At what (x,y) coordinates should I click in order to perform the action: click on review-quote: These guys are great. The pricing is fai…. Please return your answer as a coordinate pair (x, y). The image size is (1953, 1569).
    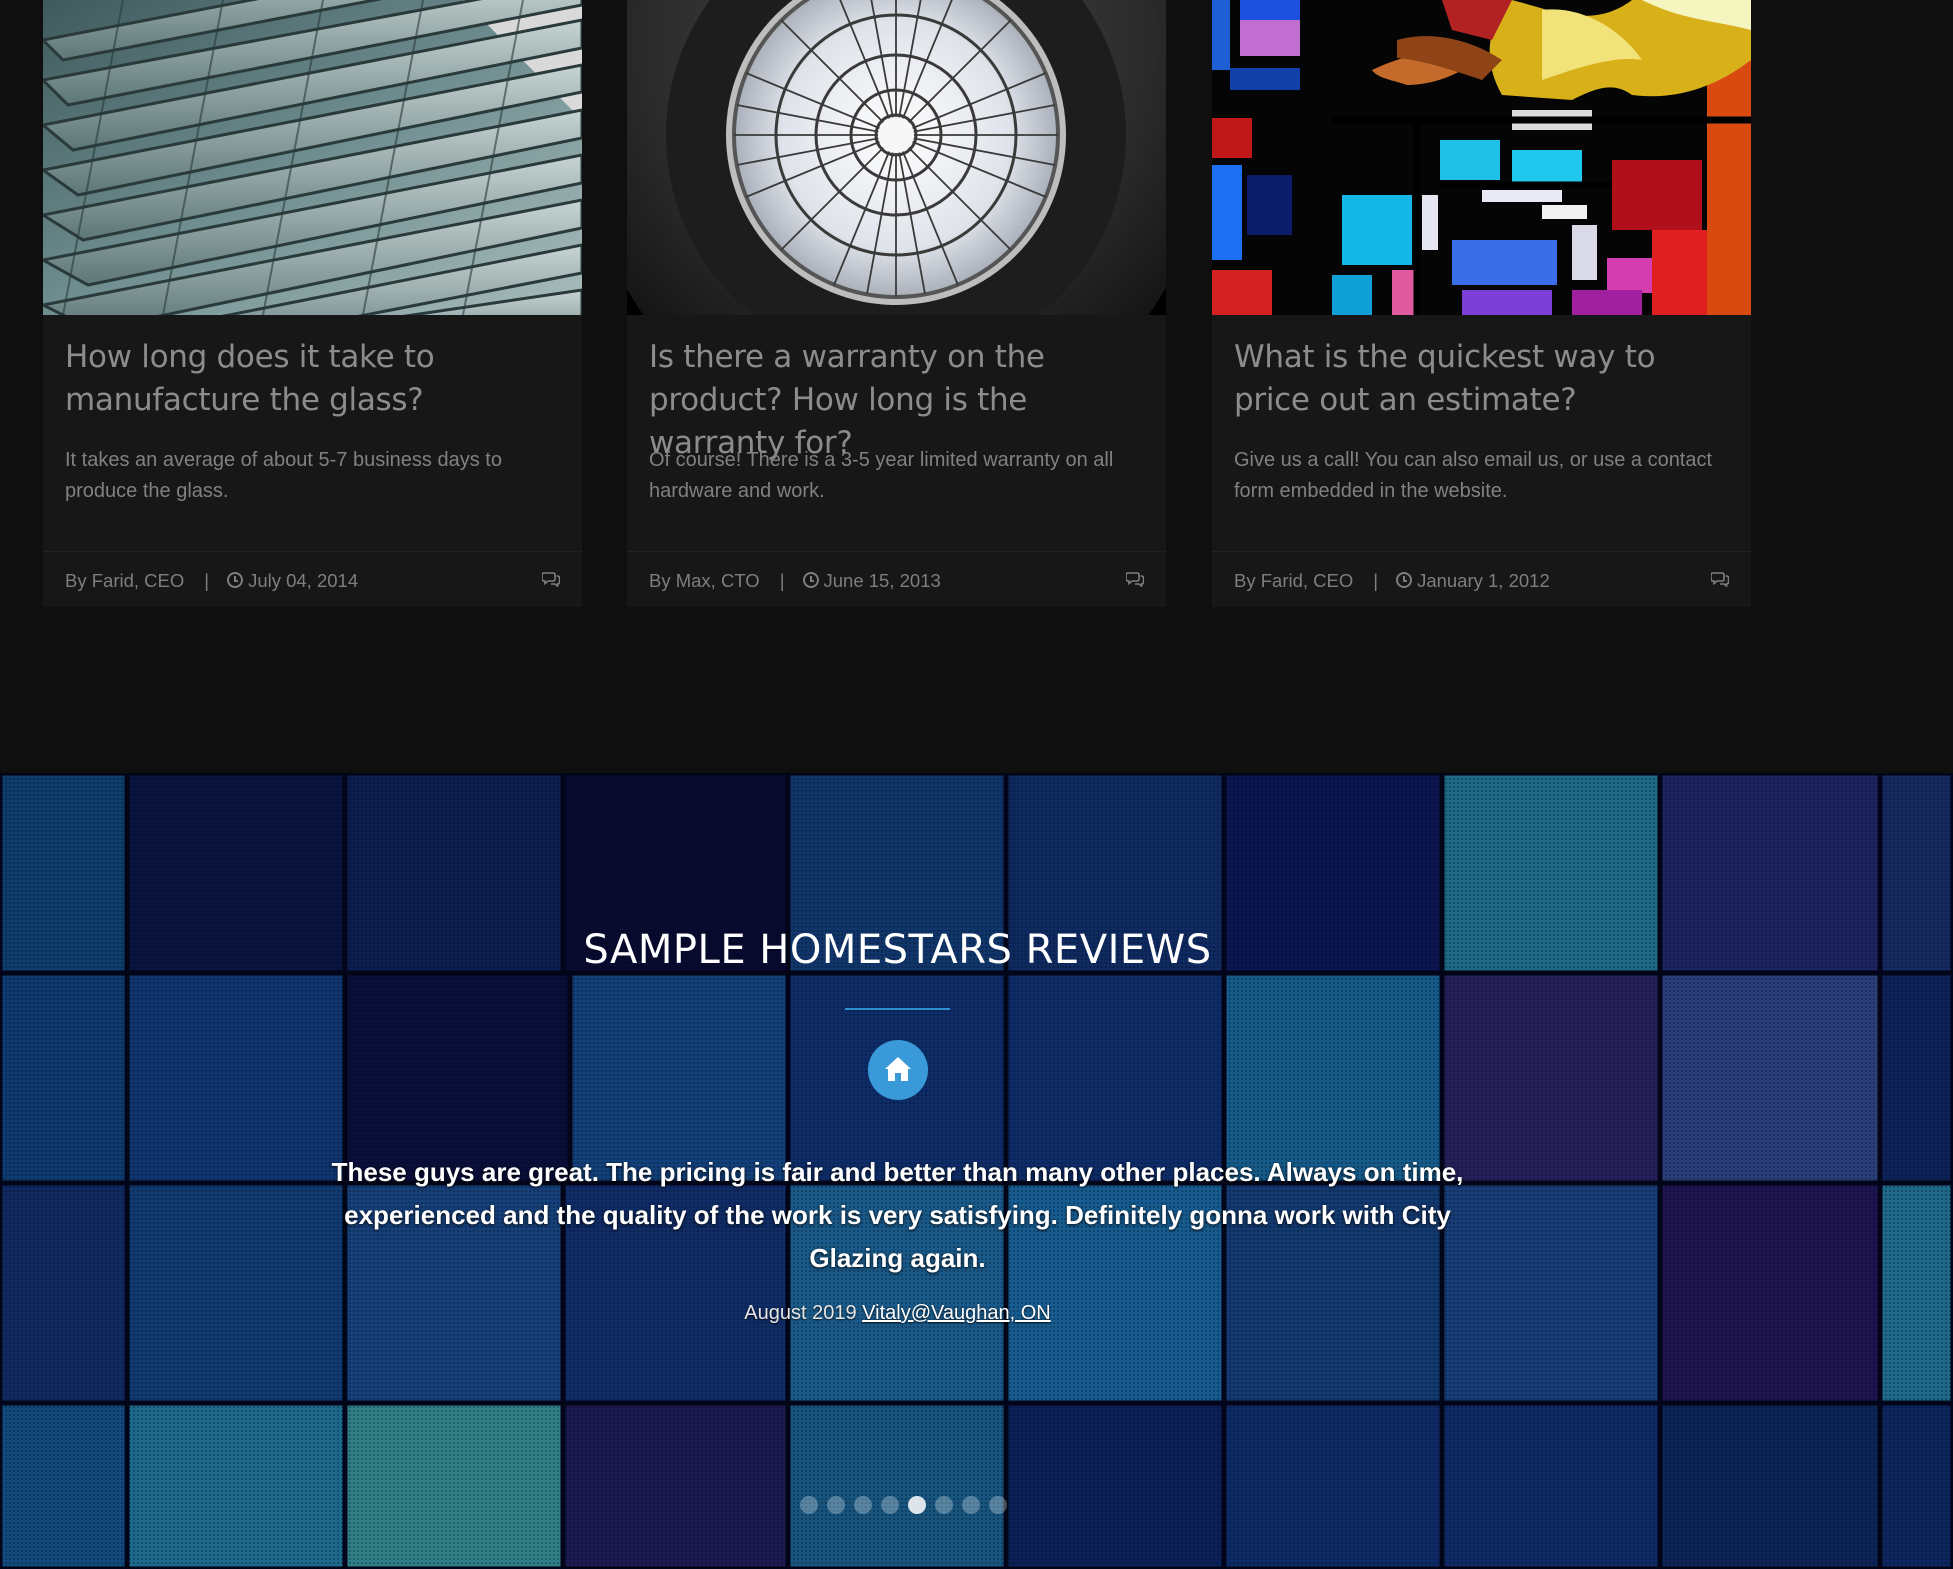
    Looking at the image, I should click on (897, 1215).